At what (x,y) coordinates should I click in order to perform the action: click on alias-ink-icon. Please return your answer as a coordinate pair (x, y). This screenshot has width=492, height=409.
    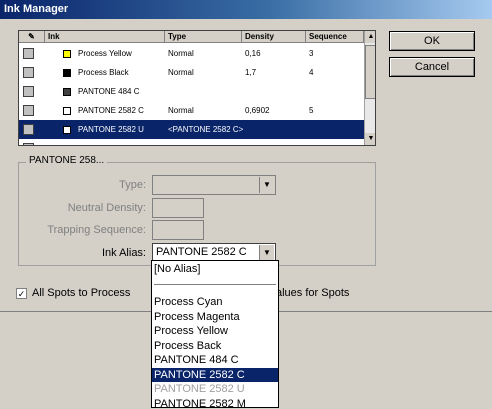
    Looking at the image, I should click on (28, 129).